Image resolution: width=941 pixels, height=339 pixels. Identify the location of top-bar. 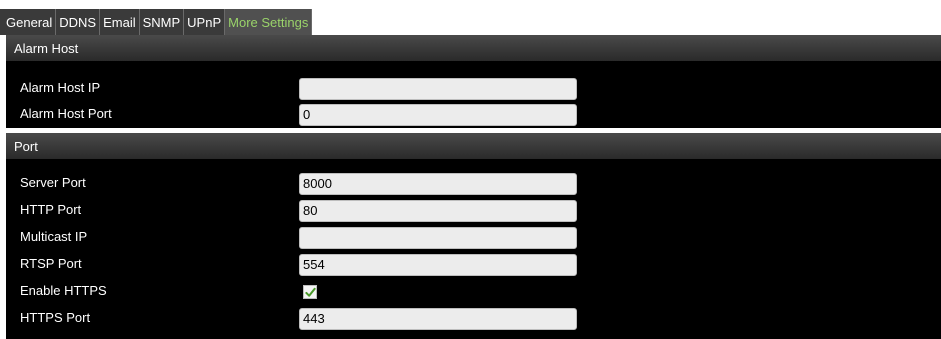
(470, 4).